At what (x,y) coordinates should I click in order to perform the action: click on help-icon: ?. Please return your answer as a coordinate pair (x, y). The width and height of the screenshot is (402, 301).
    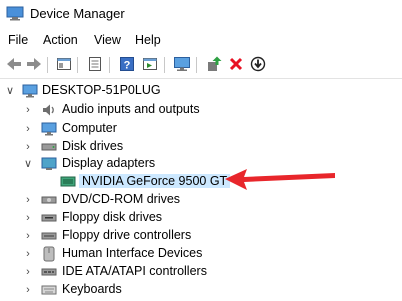
    Looking at the image, I should click on (127, 64).